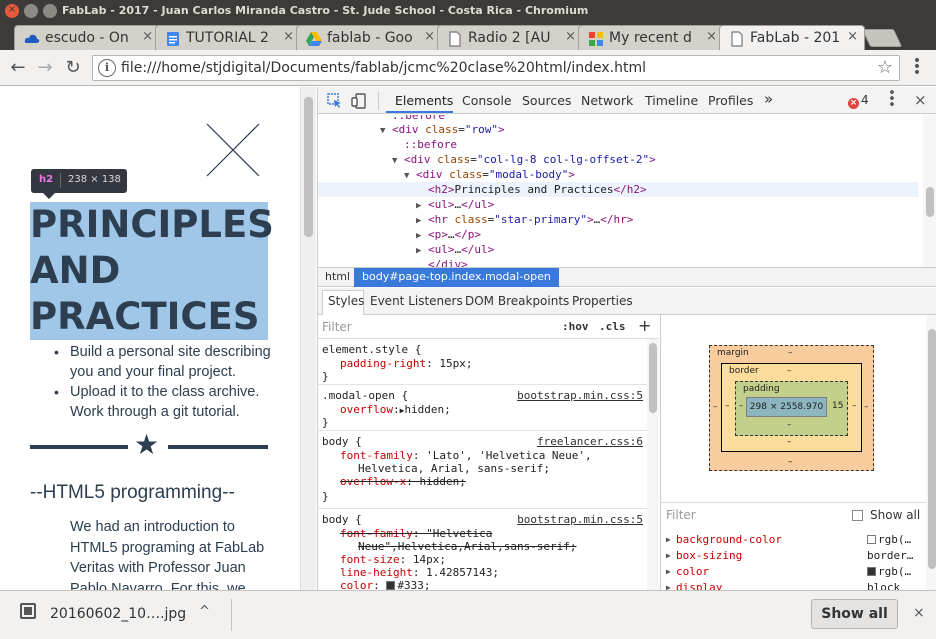  I want to click on dom-node: ▶ <hr class="star-primary">…</hr>, so click(524, 219).